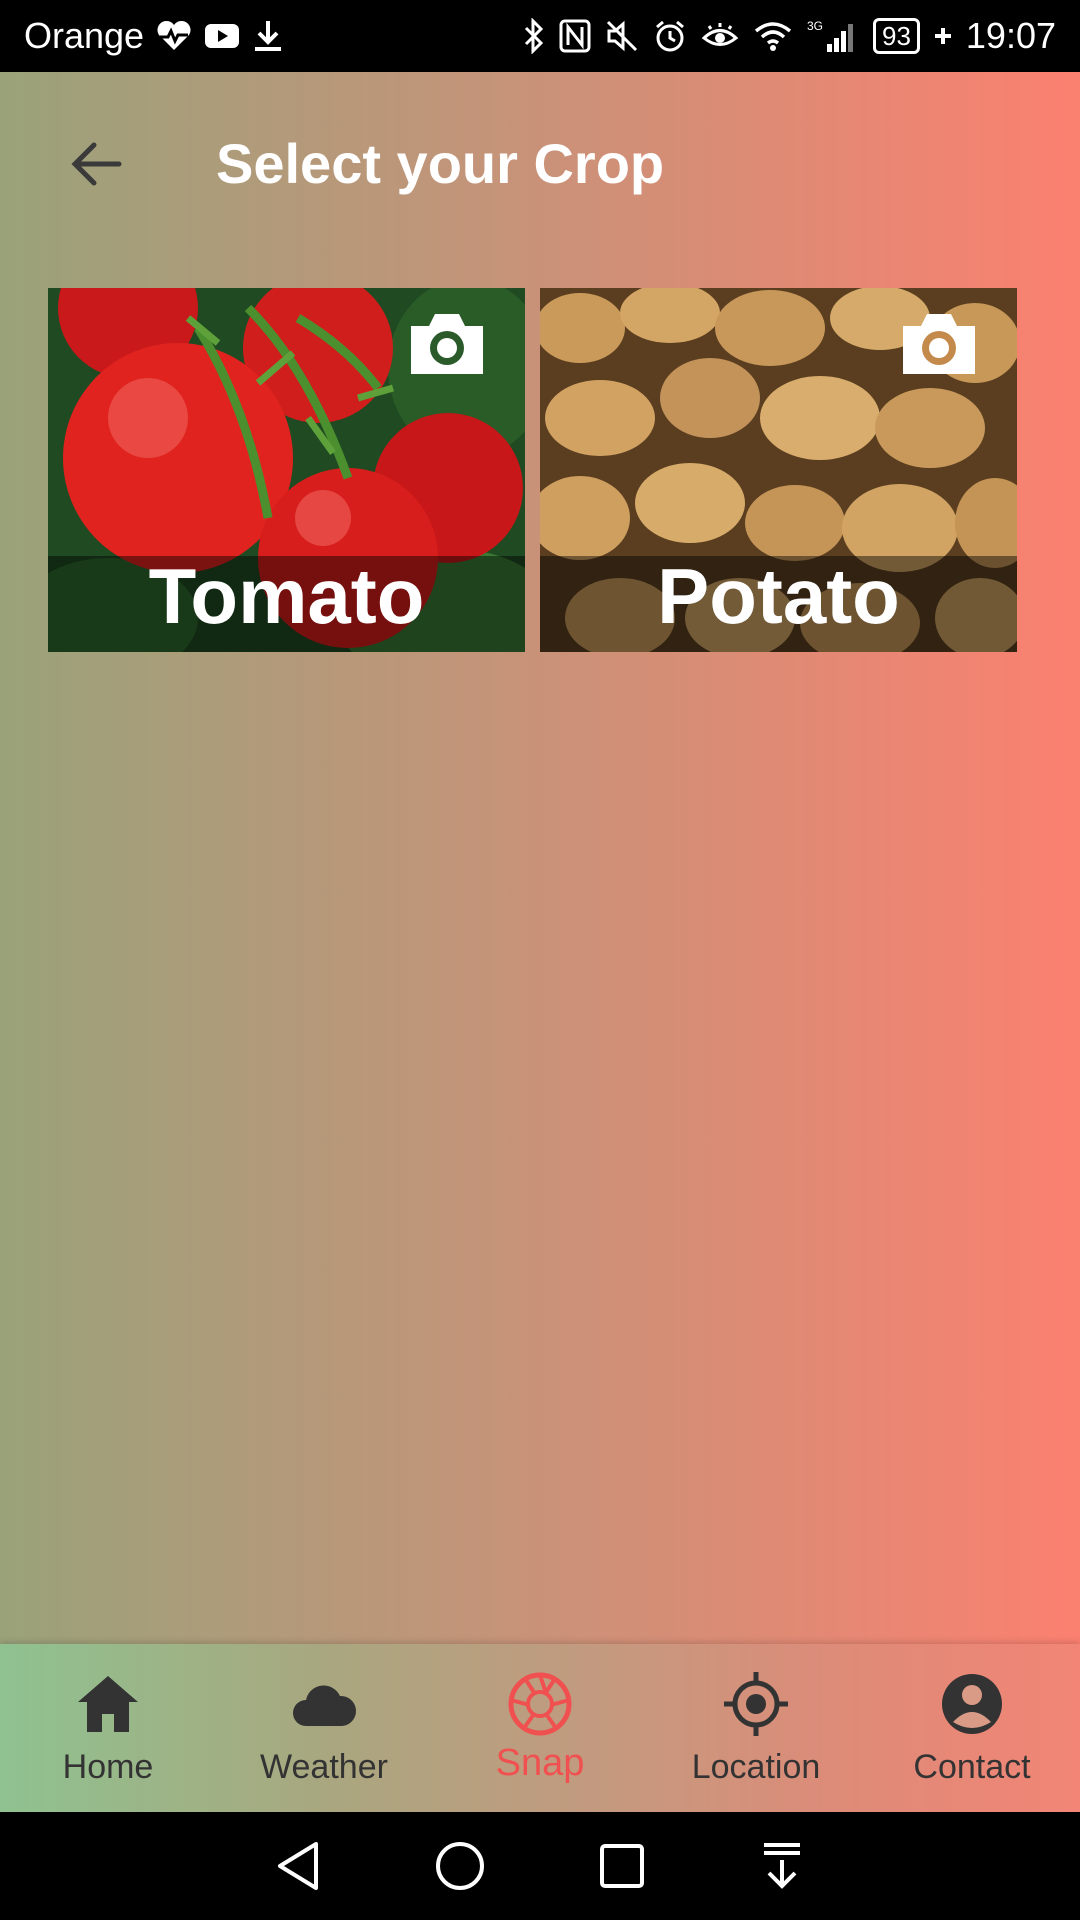 This screenshot has width=1080, height=1920. I want to click on arrow-left-icon, so click(96, 164).